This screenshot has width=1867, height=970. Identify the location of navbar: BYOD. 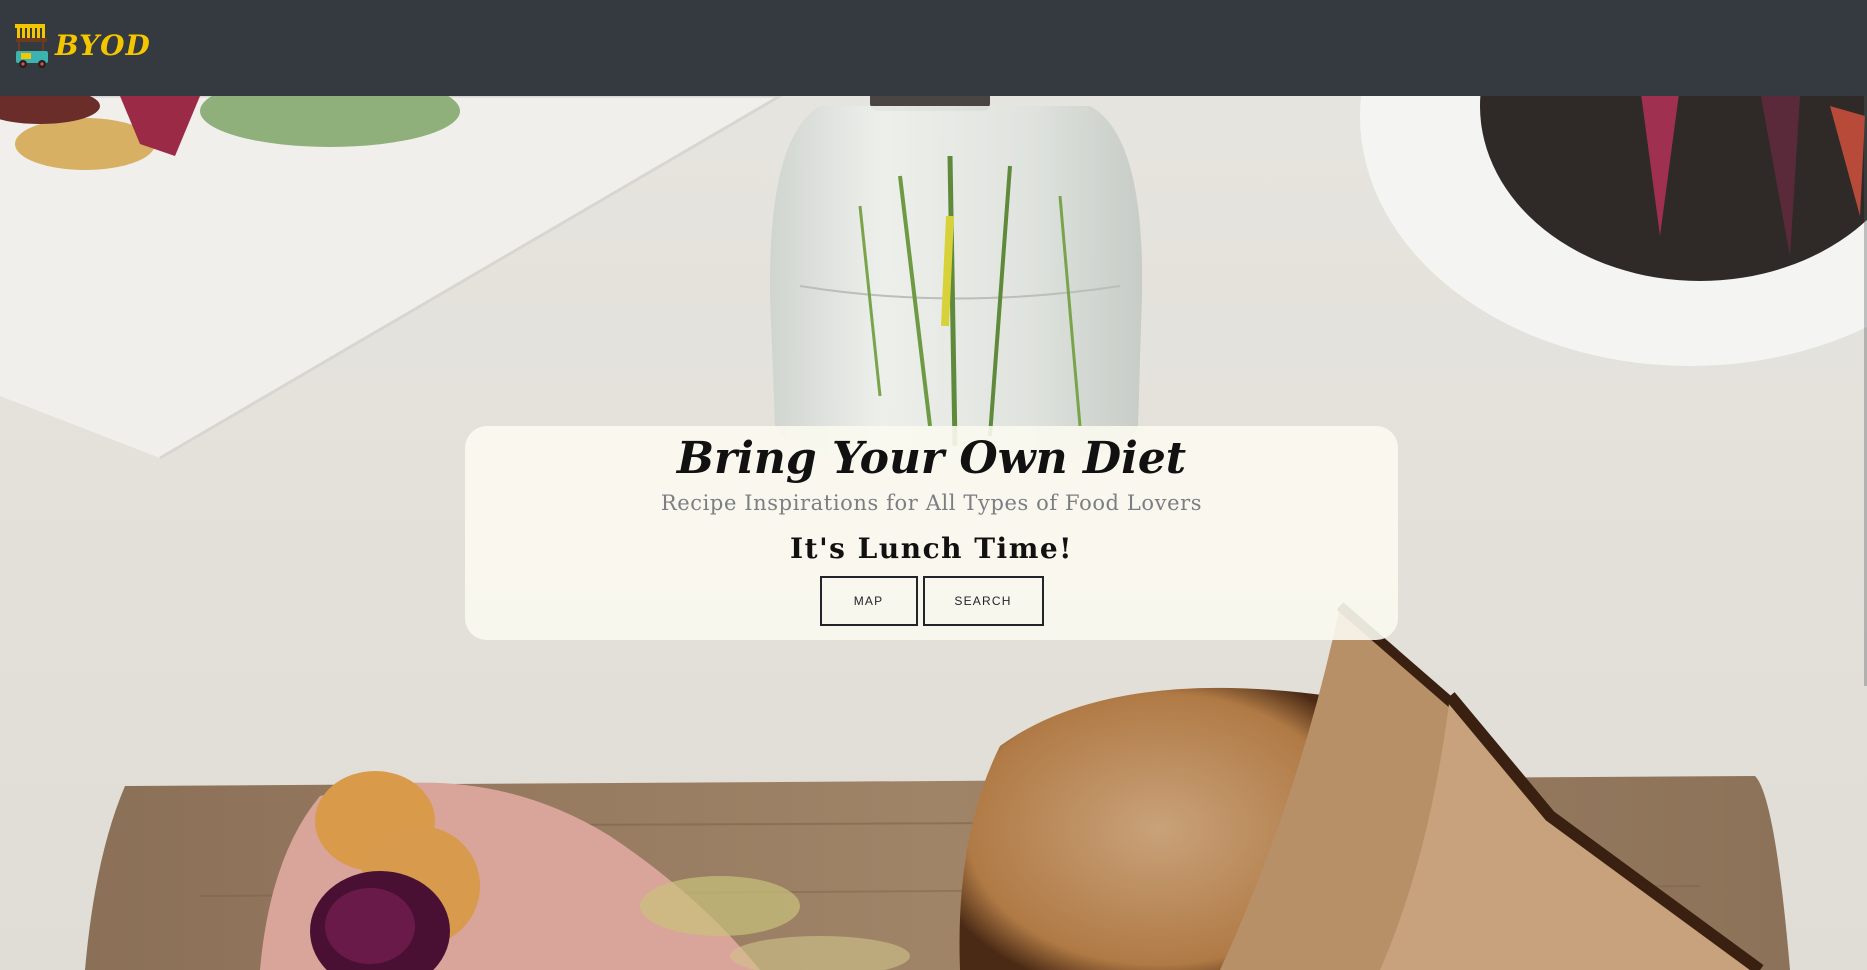
(933, 48).